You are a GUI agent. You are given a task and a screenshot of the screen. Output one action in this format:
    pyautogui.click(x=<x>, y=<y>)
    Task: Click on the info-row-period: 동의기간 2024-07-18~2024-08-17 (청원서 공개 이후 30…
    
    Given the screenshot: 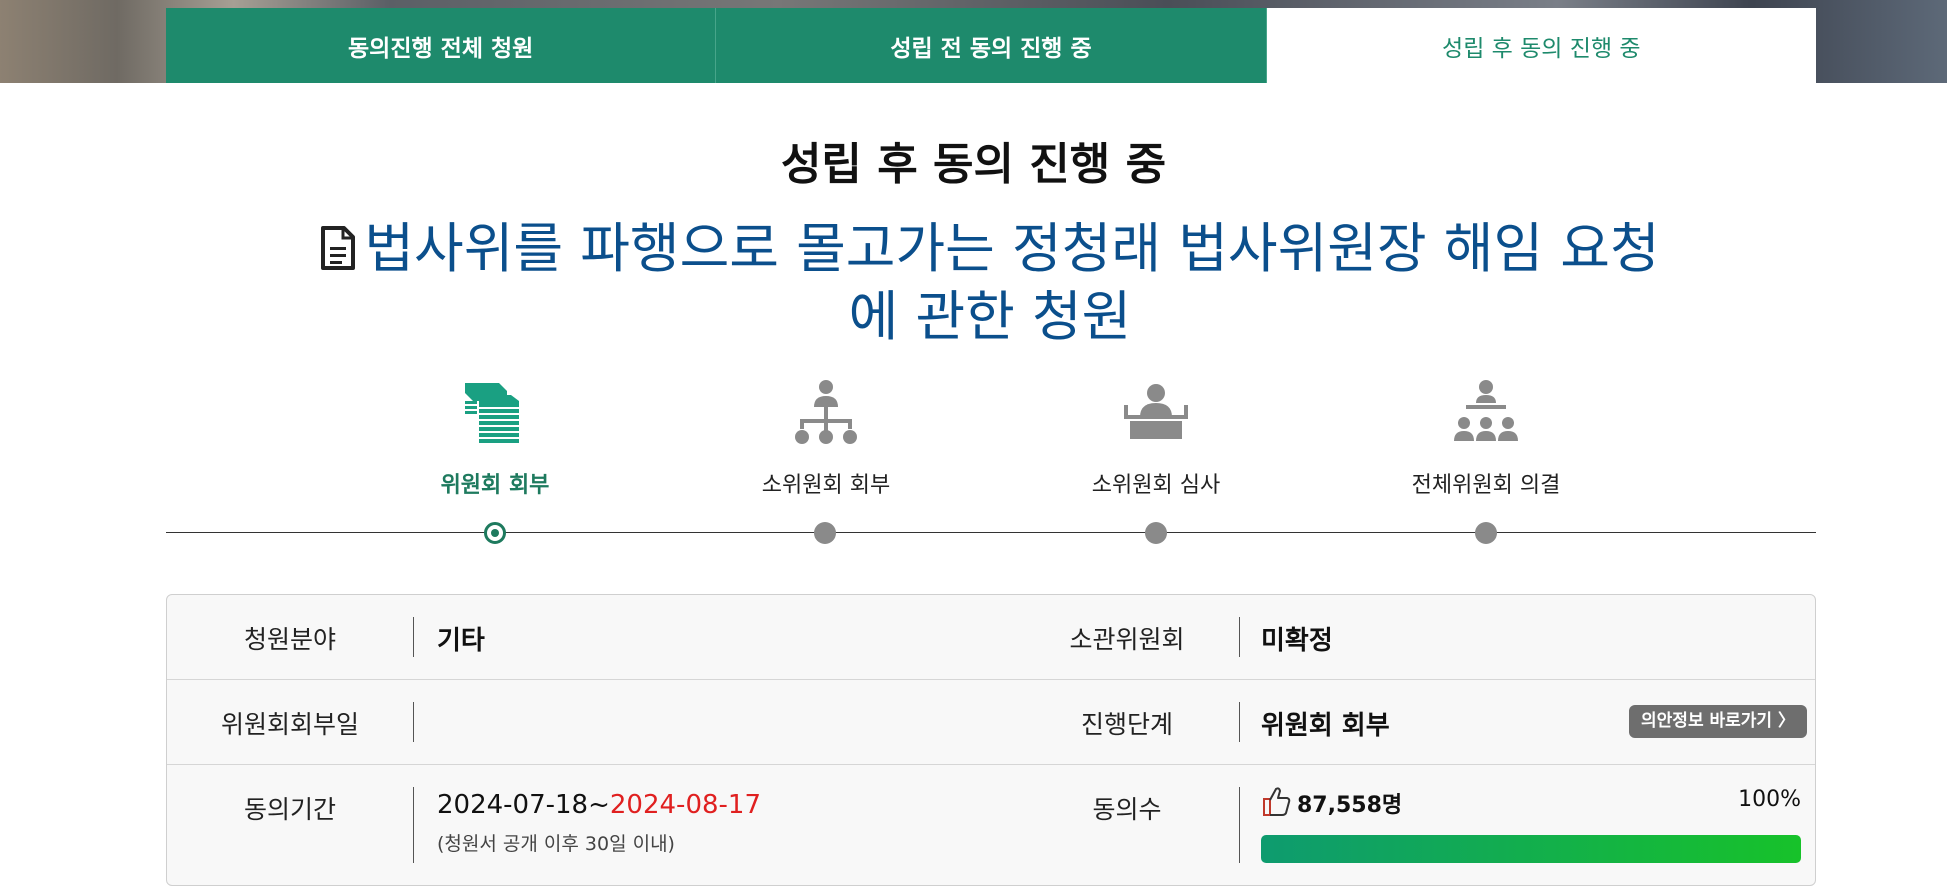 What is the action you would take?
    pyautogui.click(x=991, y=825)
    